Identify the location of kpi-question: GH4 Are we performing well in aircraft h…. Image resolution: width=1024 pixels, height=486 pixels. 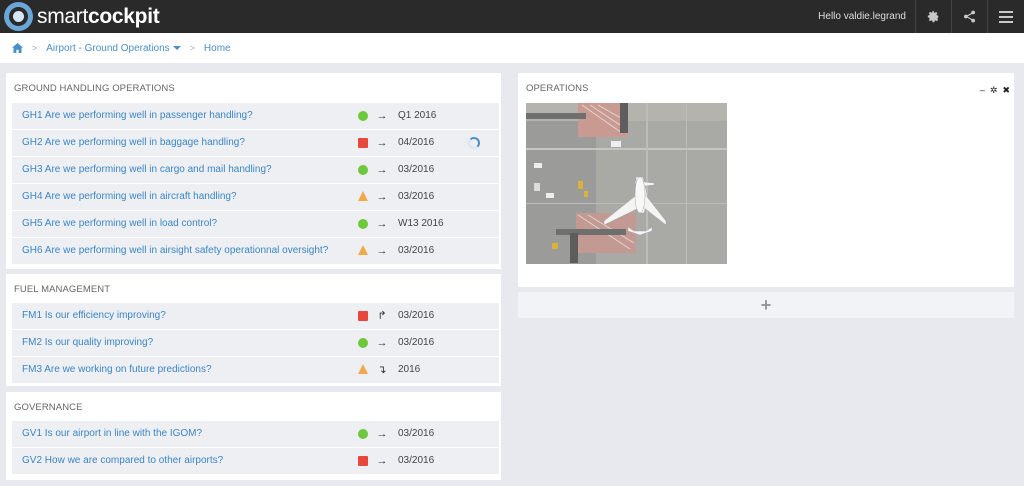
(129, 197).